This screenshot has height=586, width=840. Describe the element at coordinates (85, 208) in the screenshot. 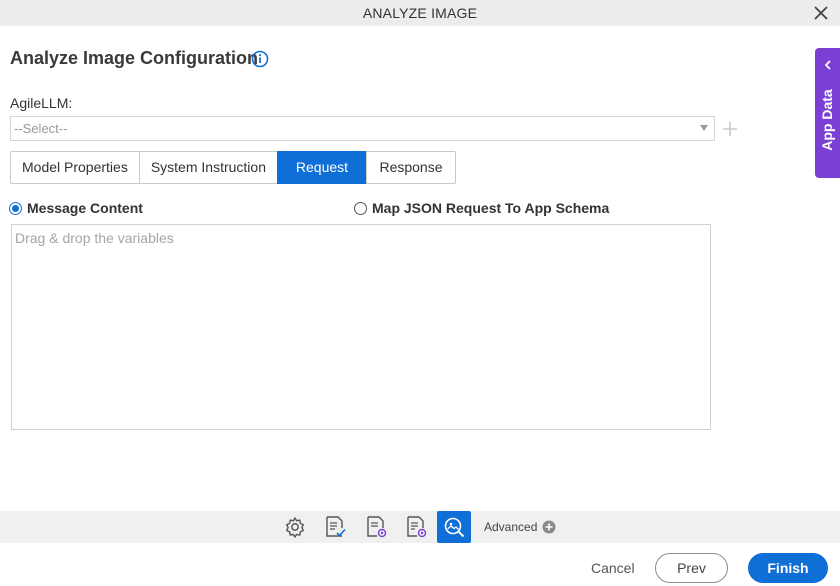

I see `radio-message-content-label: Message Content` at that location.